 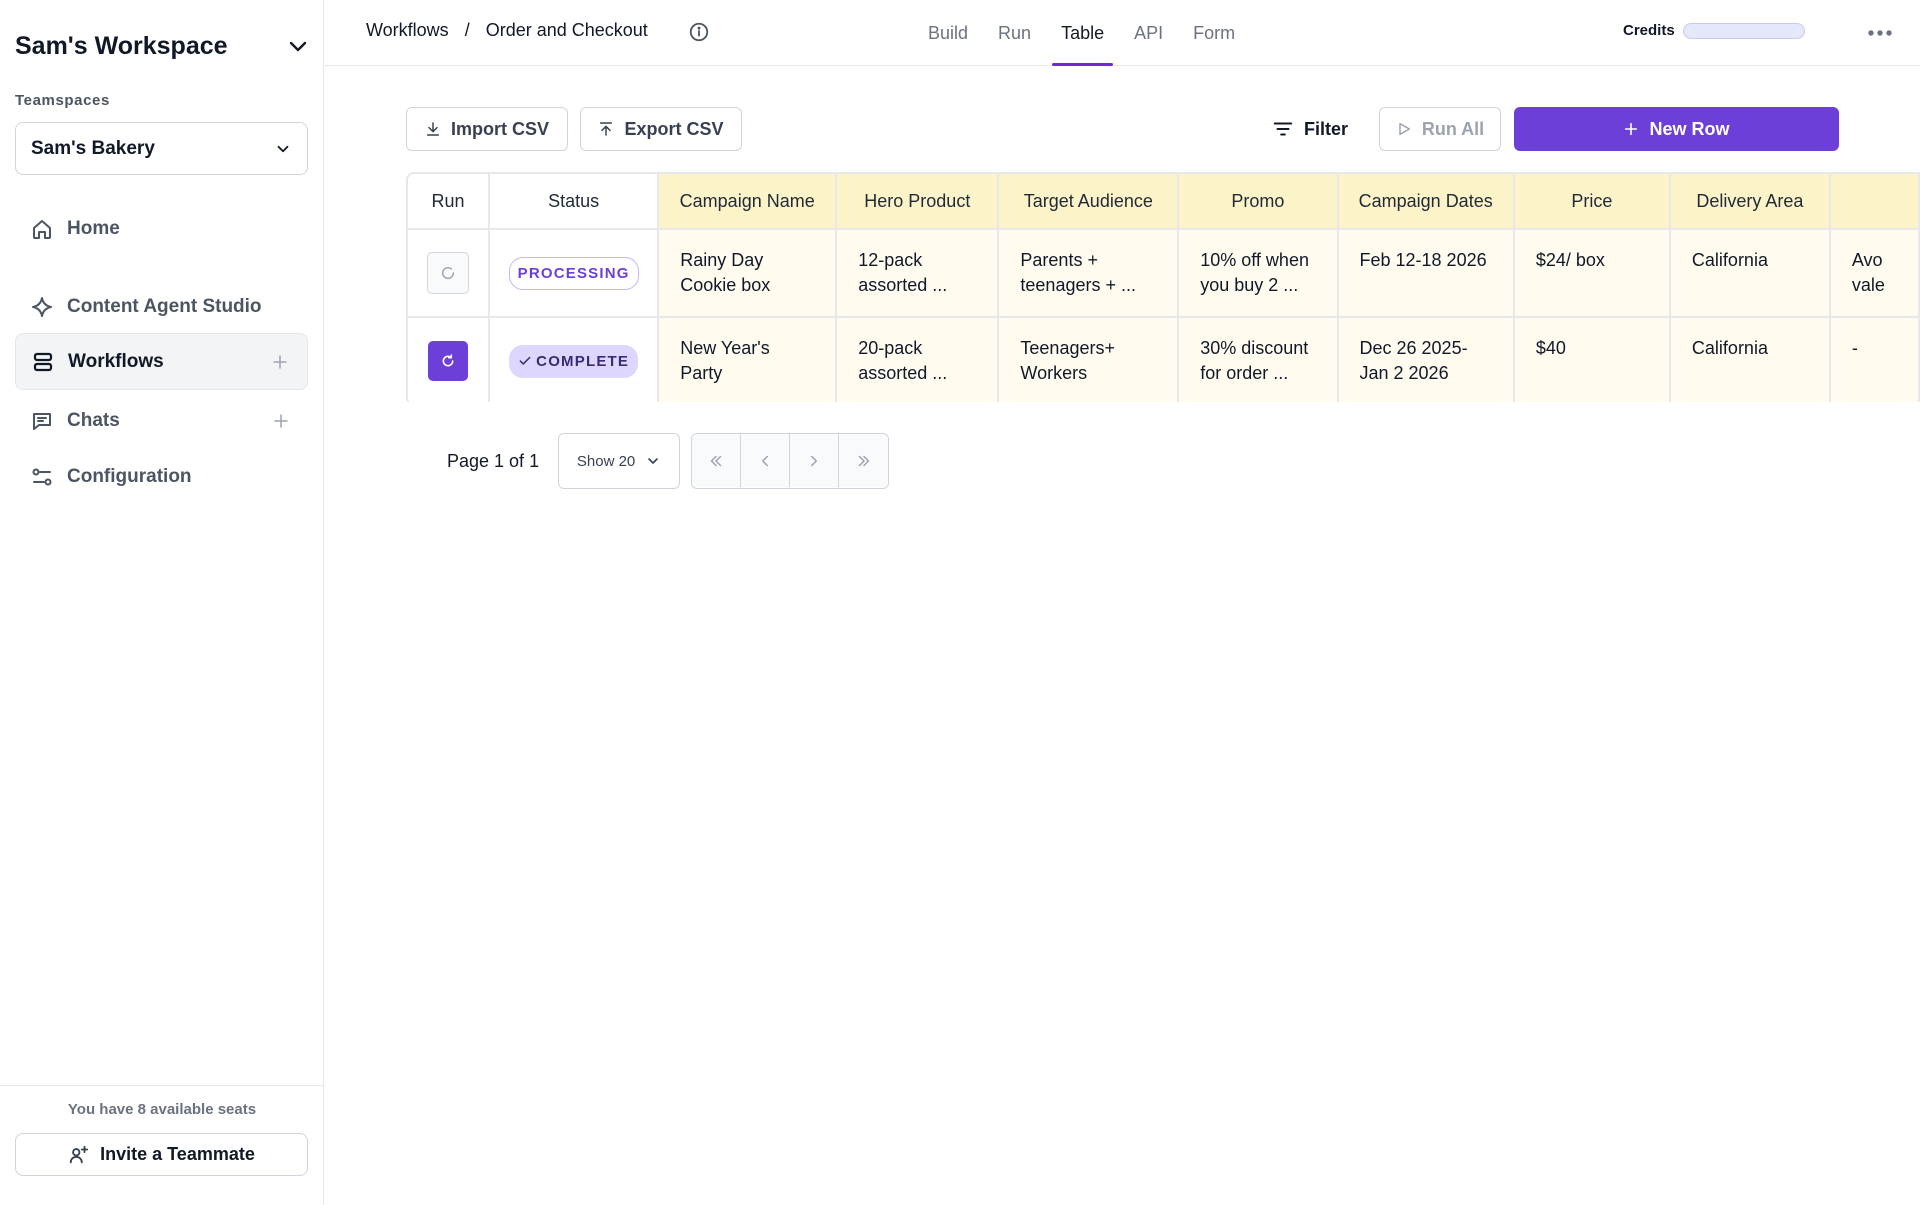 I want to click on check-icon, so click(x=525, y=360).